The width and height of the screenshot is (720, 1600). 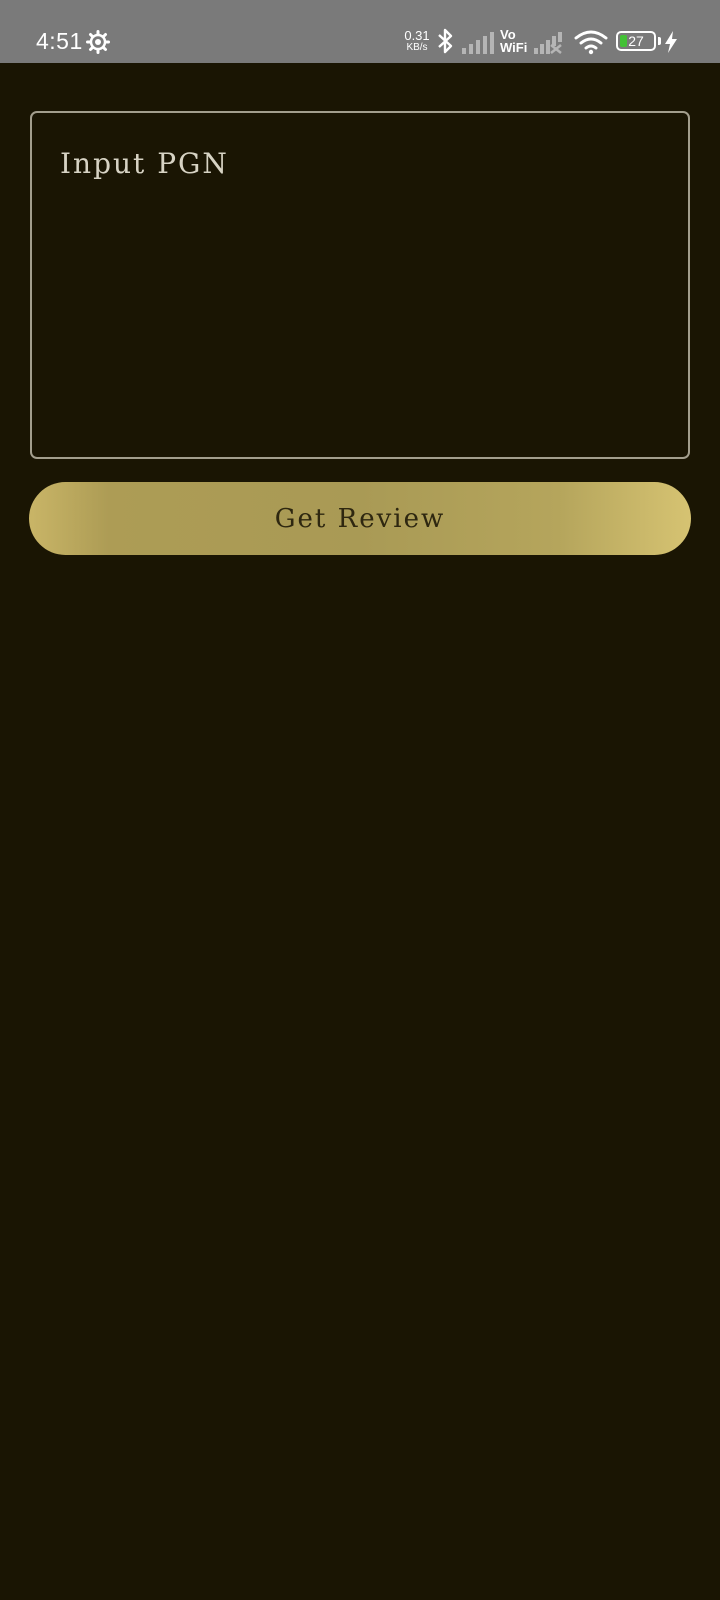 What do you see at coordinates (548, 43) in the screenshot?
I see `signal-bars-no-service-icon` at bounding box center [548, 43].